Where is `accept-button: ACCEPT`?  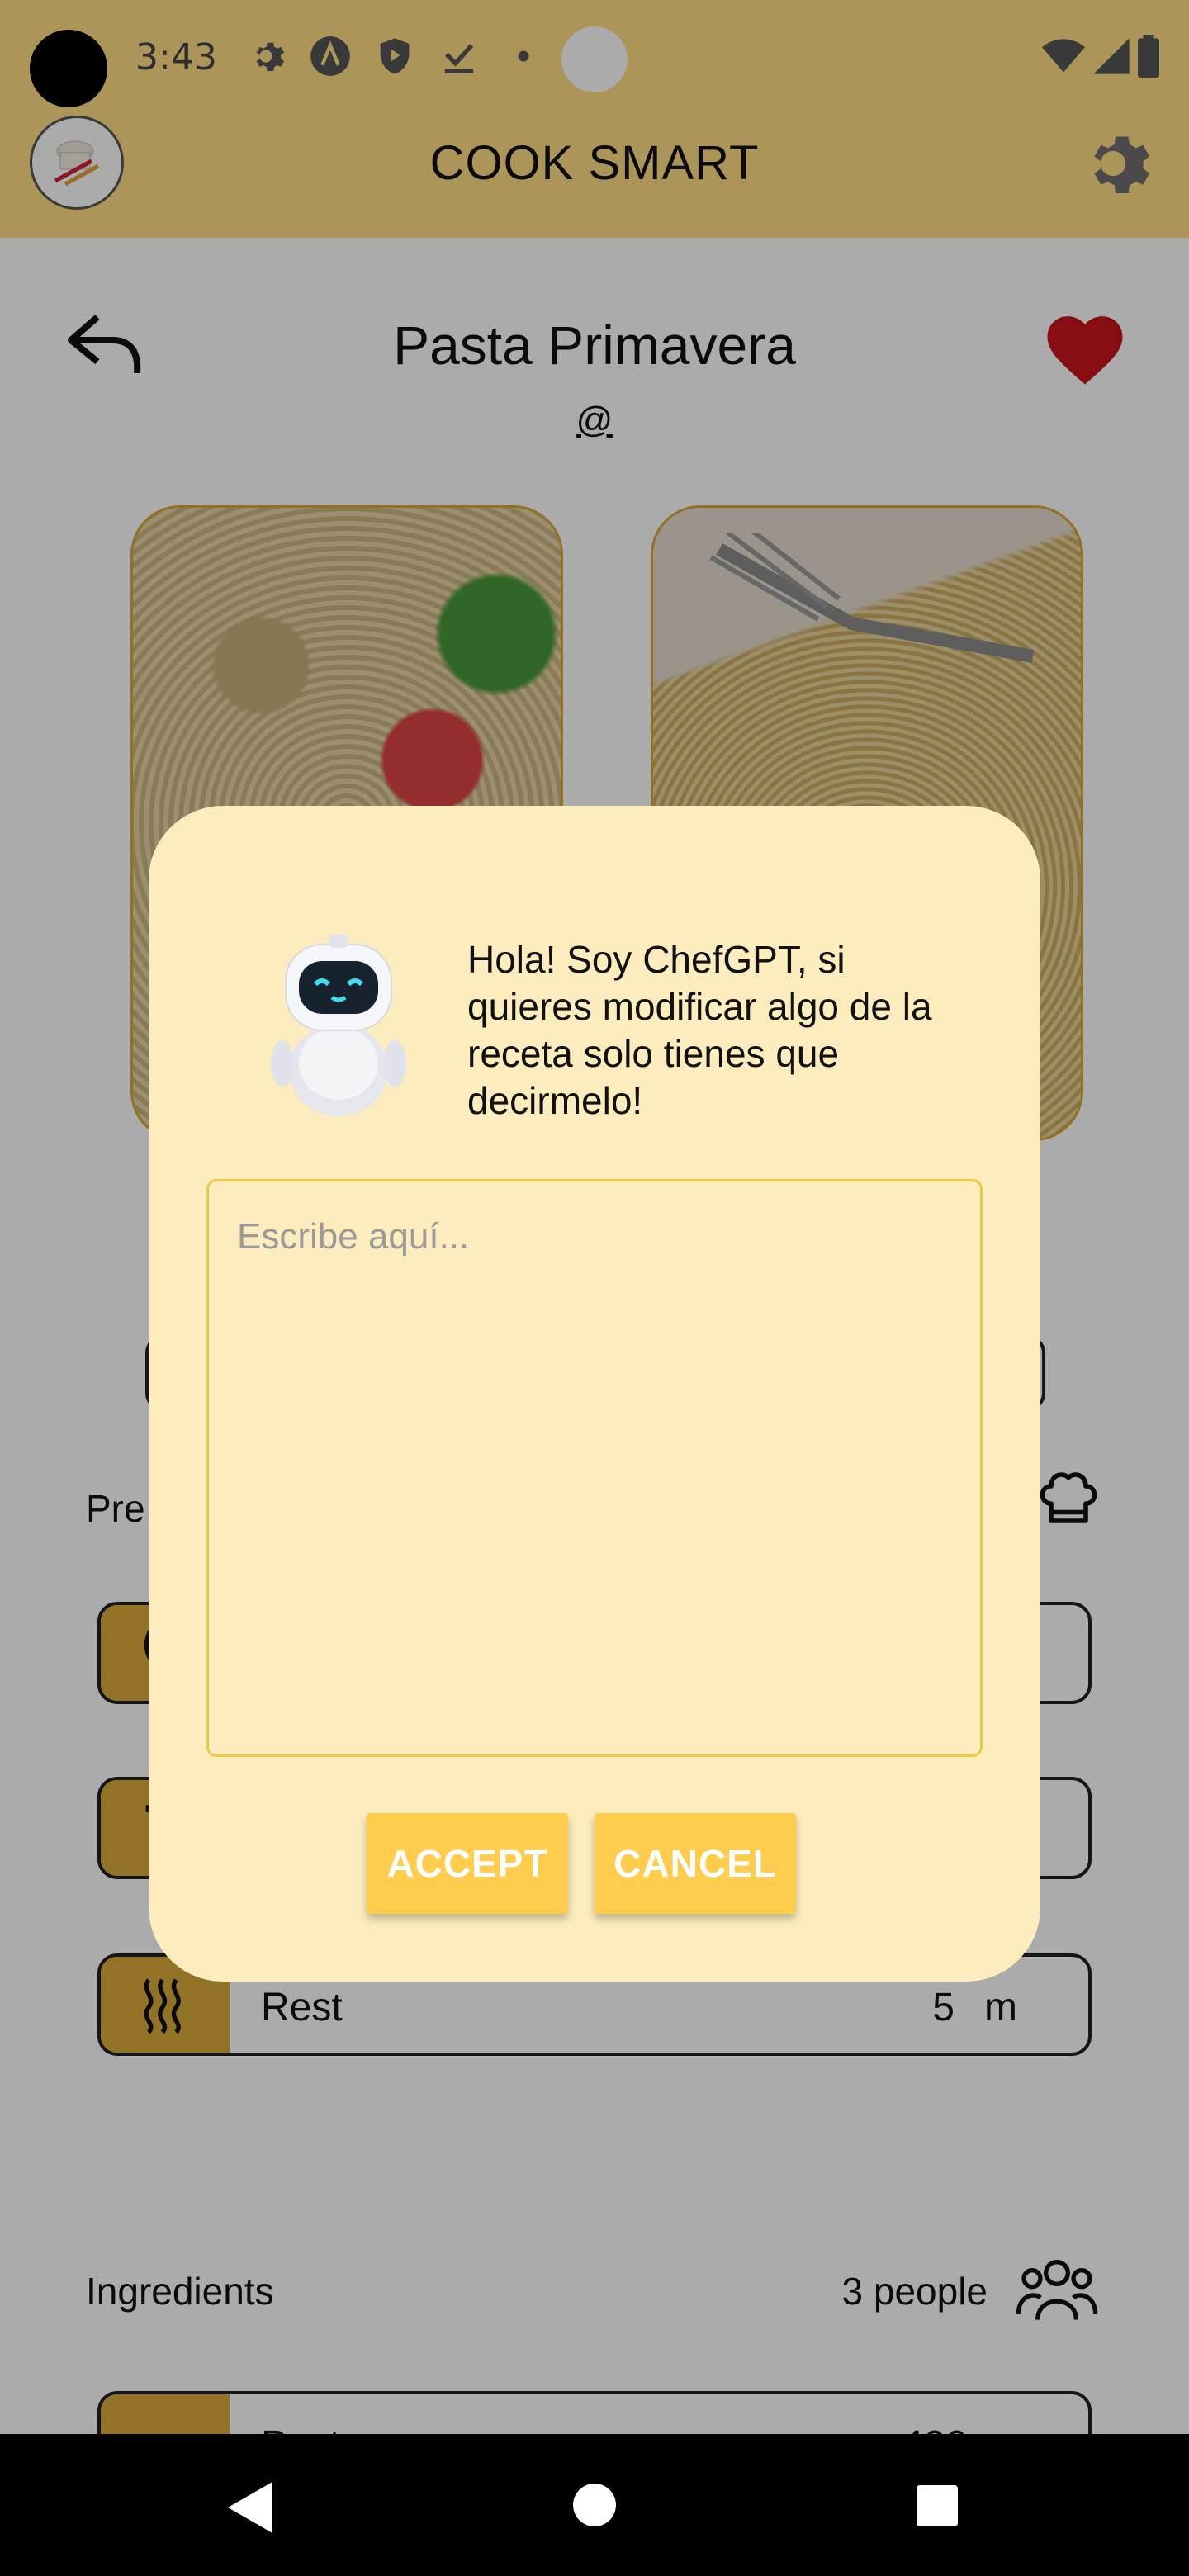
accept-button: ACCEPT is located at coordinates (467, 1863).